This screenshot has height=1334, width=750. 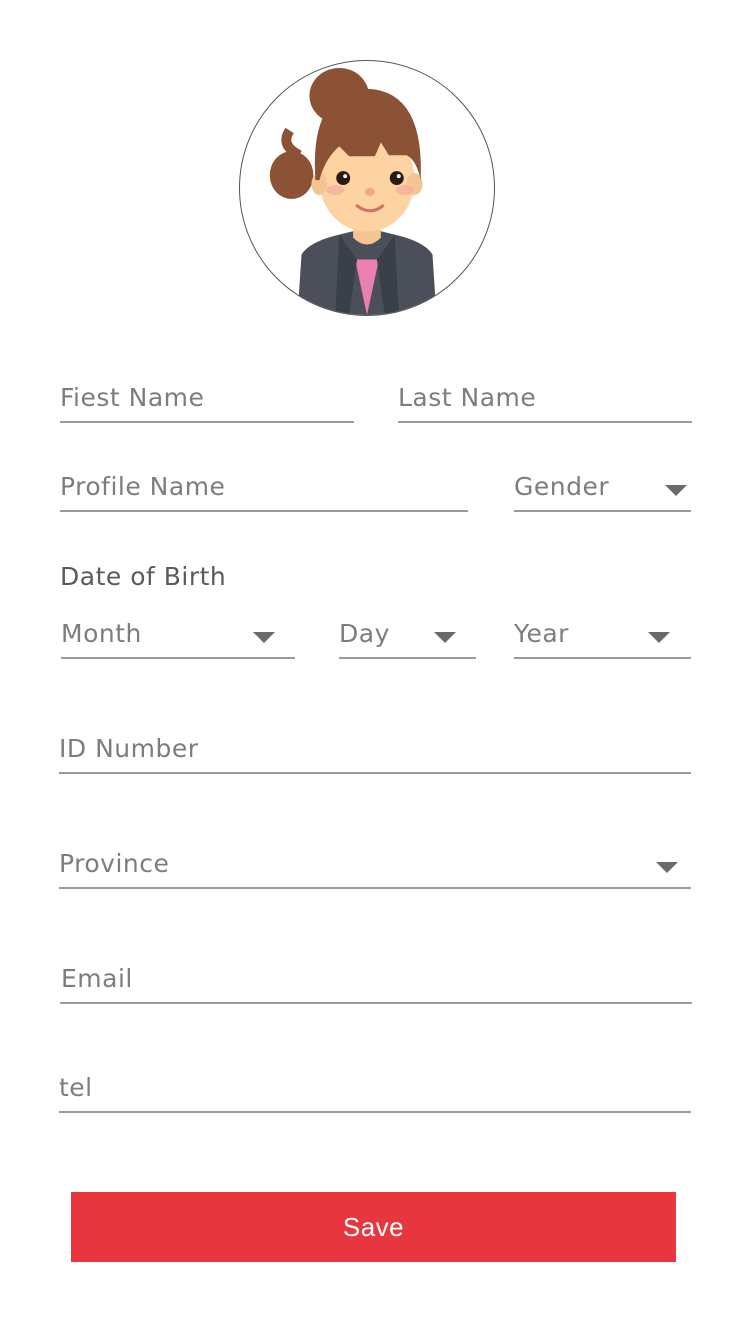 I want to click on id-number-placeholder: ID Number, so click(x=129, y=748).